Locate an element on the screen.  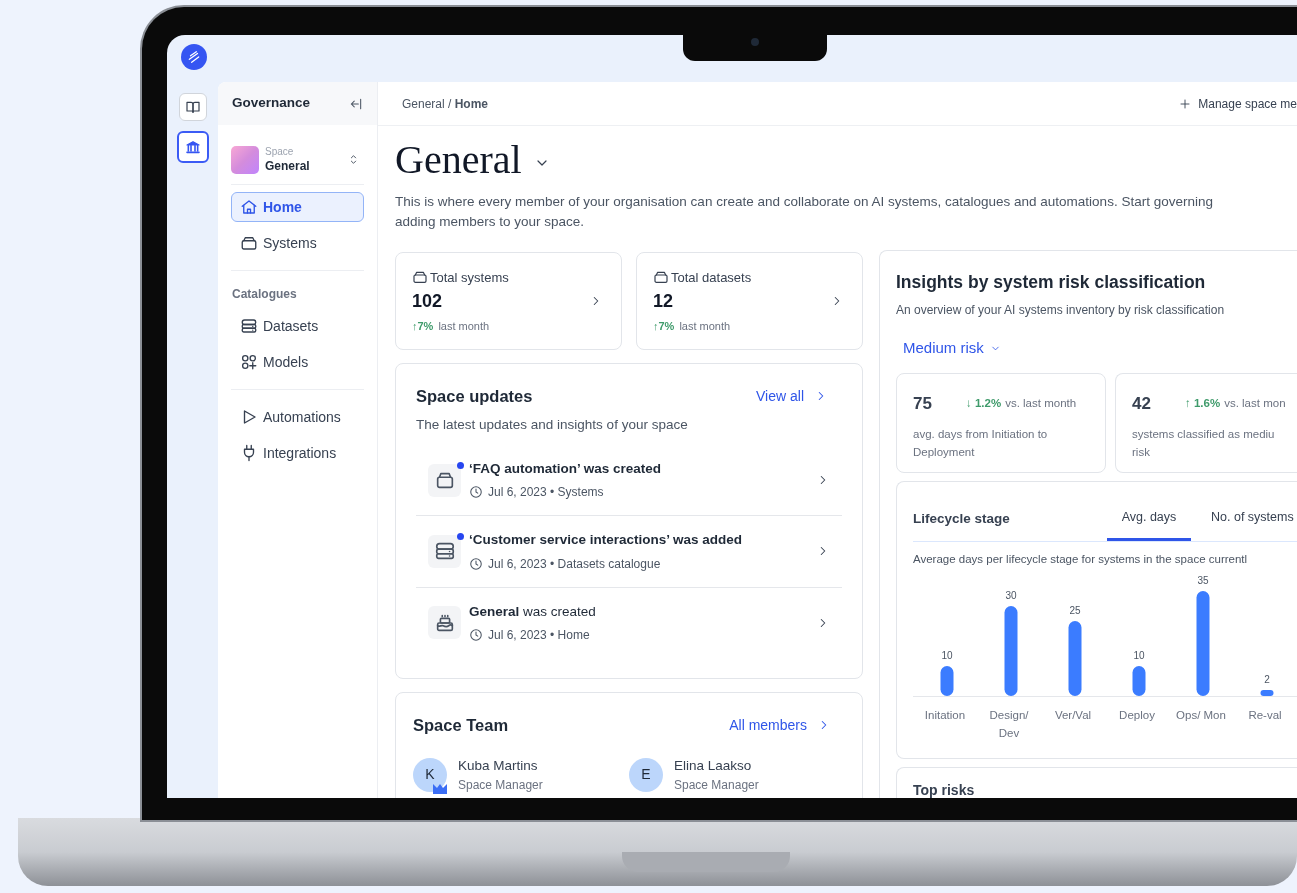
update-item: ‘FAQ automation’ was created Jul 6, 2023 • Systems is located at coordinates (629, 481).